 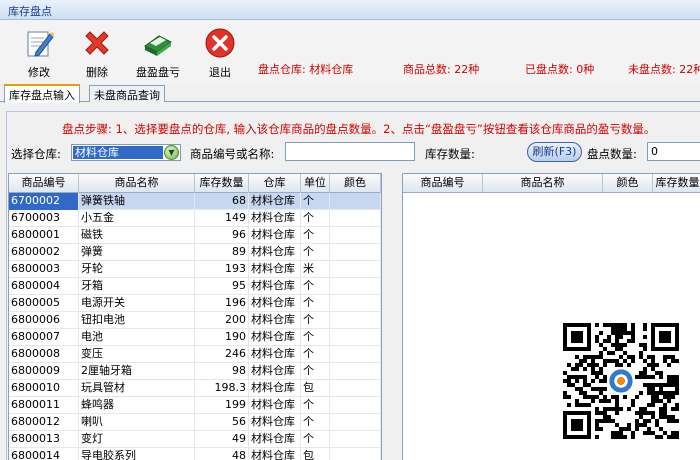 I want to click on table-row: 6800005 电源开关 196 材料仓库个, so click(x=195, y=303).